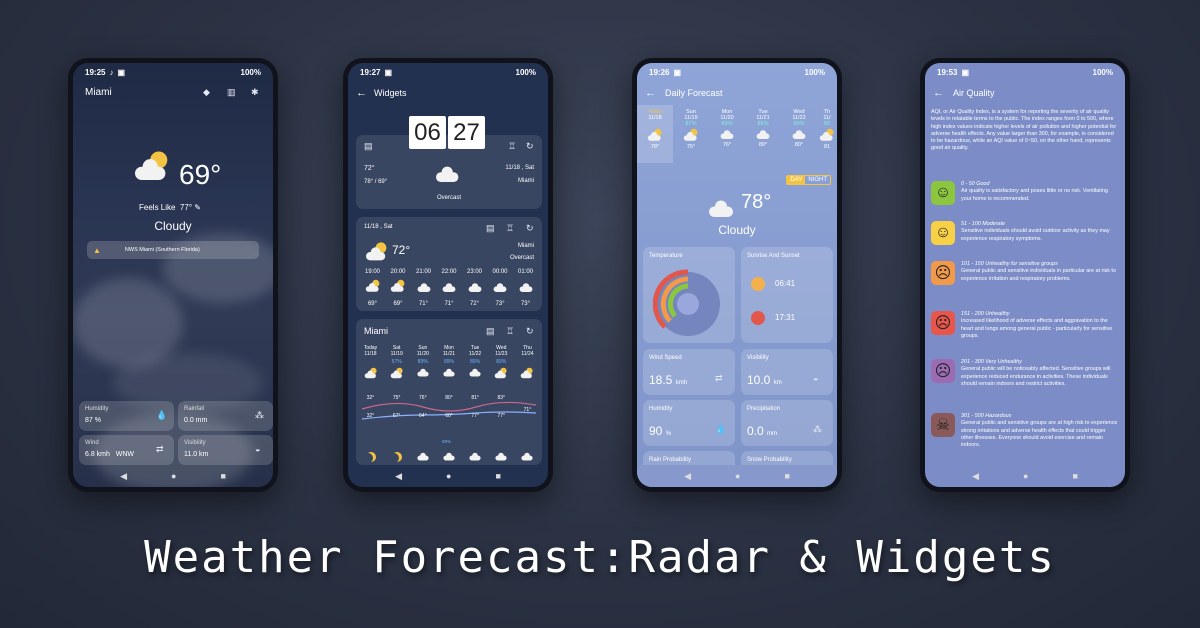 The height and width of the screenshot is (628, 1200). I want to click on day-tab: Tue 11/21 89% 80°, so click(763, 134).